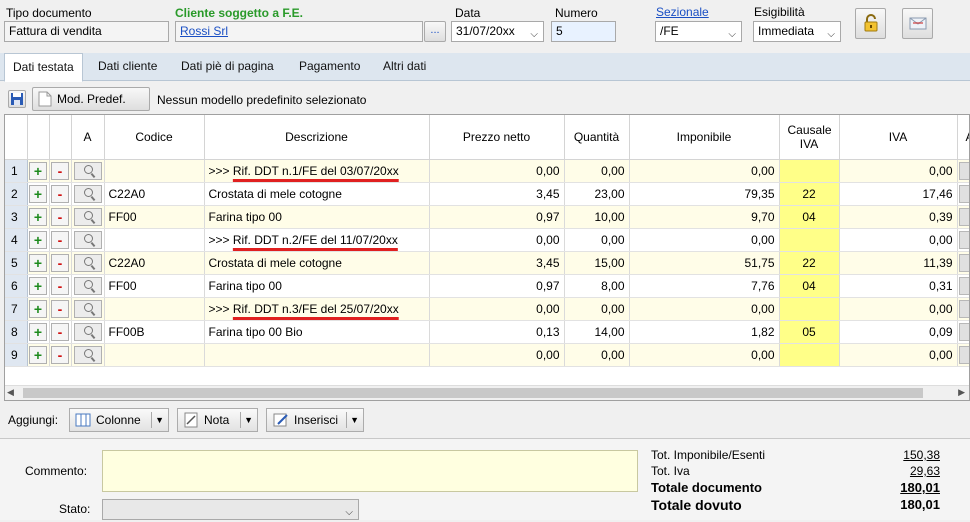  Describe the element at coordinates (154, 240) in the screenshot. I see `codice-cell` at that location.